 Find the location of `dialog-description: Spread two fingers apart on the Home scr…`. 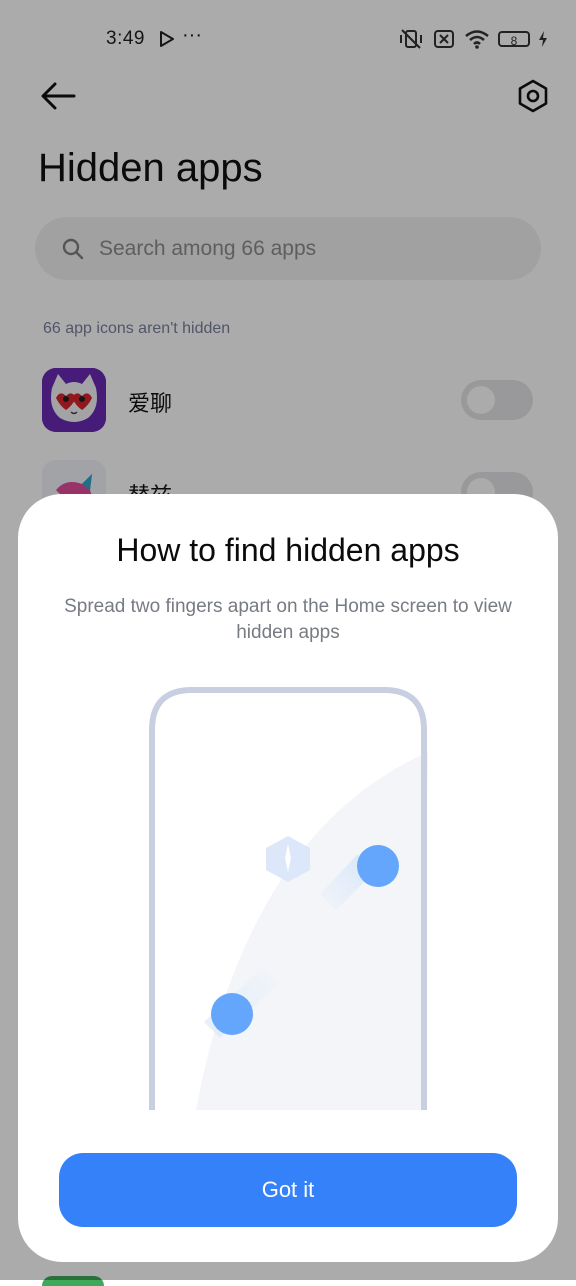

dialog-description: Spread two fingers apart on the Home scr… is located at coordinates (288, 619).